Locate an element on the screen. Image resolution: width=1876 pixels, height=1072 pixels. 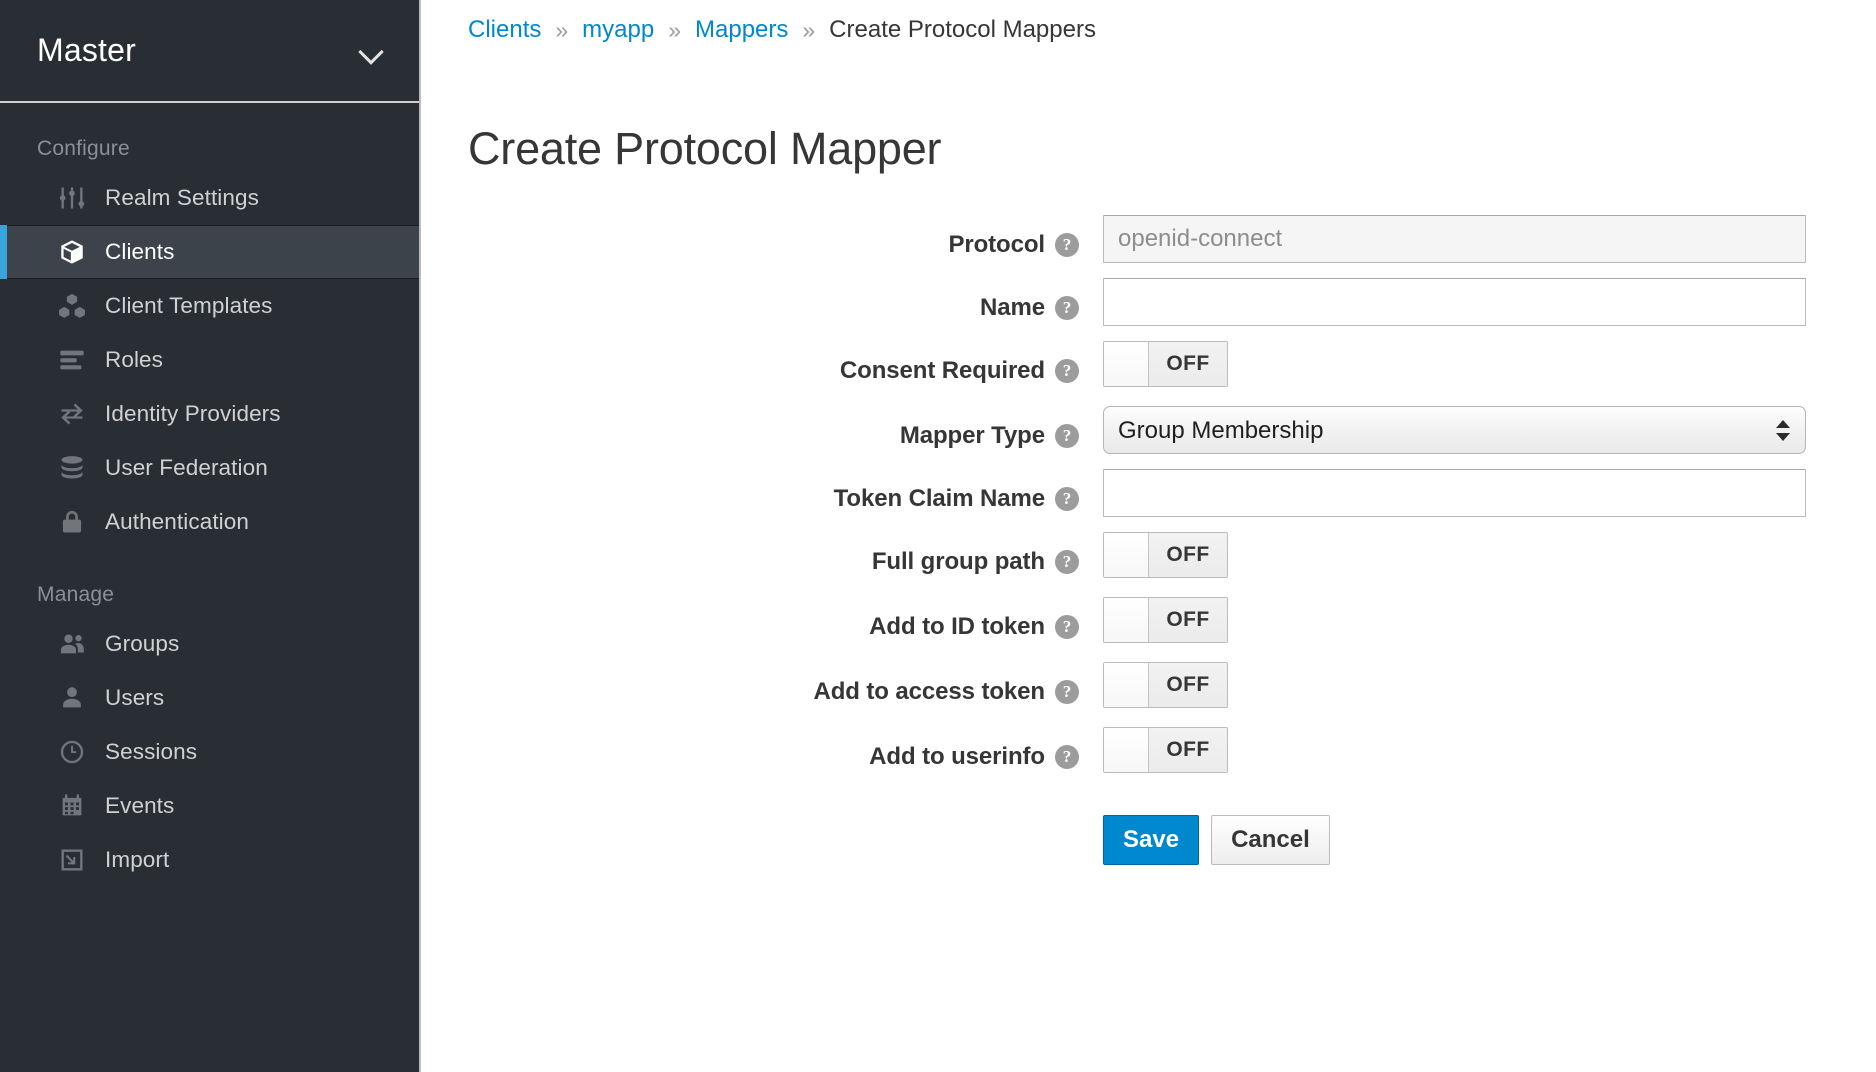
sidebar-item-label: User Federation is located at coordinates (186, 467).